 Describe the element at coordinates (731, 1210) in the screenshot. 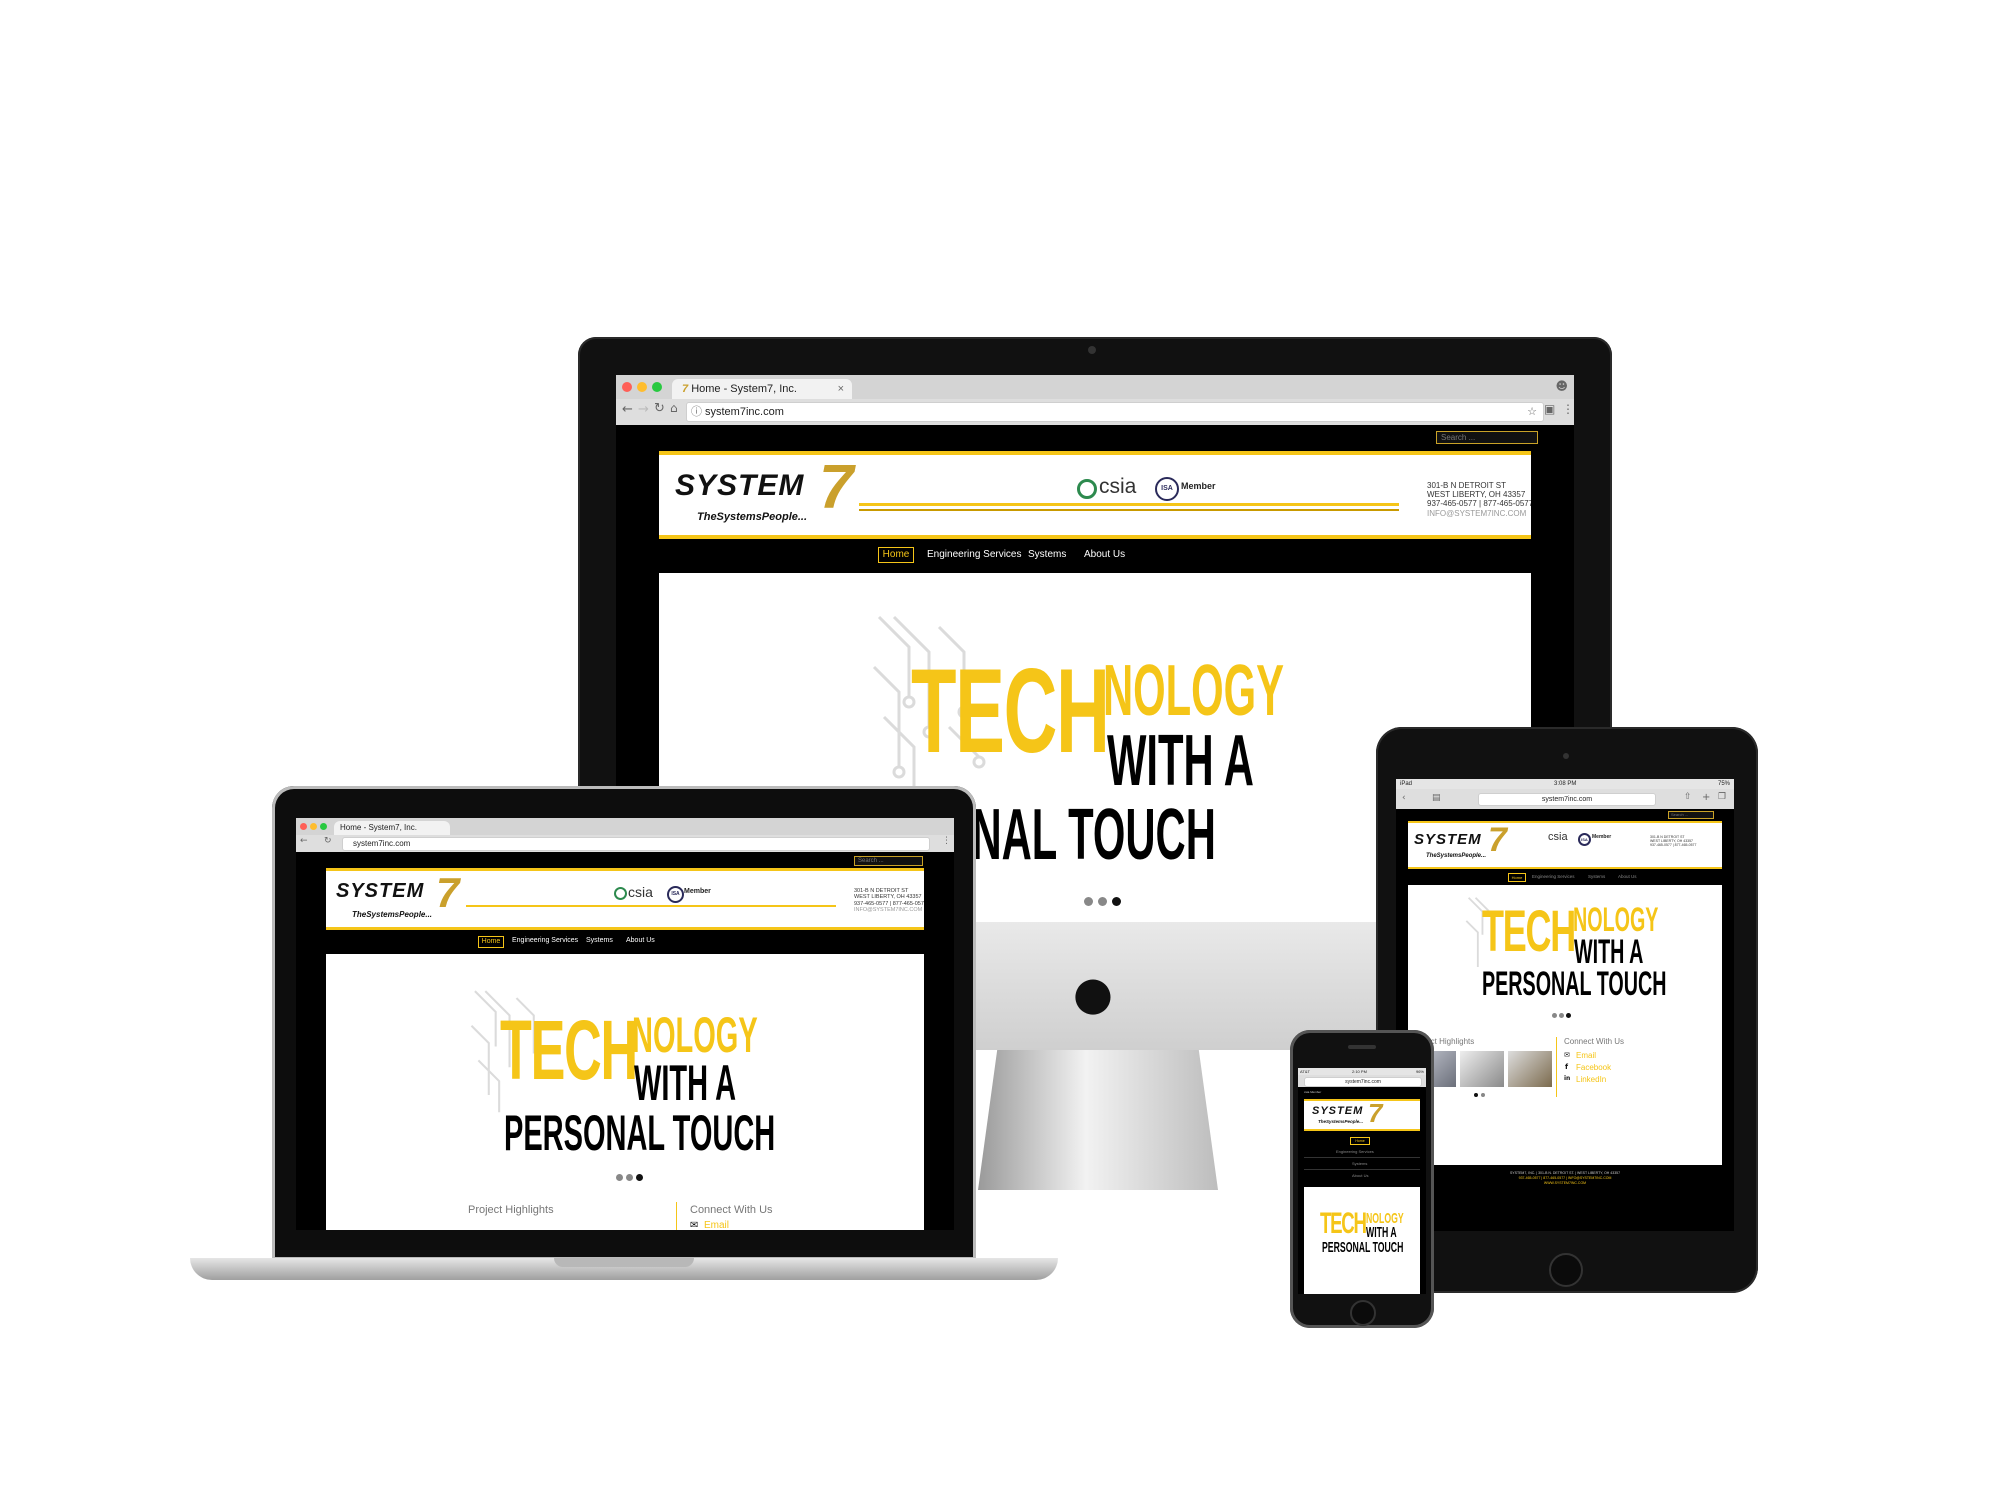

I see `laptop-connect-heading: Connect With Us` at that location.